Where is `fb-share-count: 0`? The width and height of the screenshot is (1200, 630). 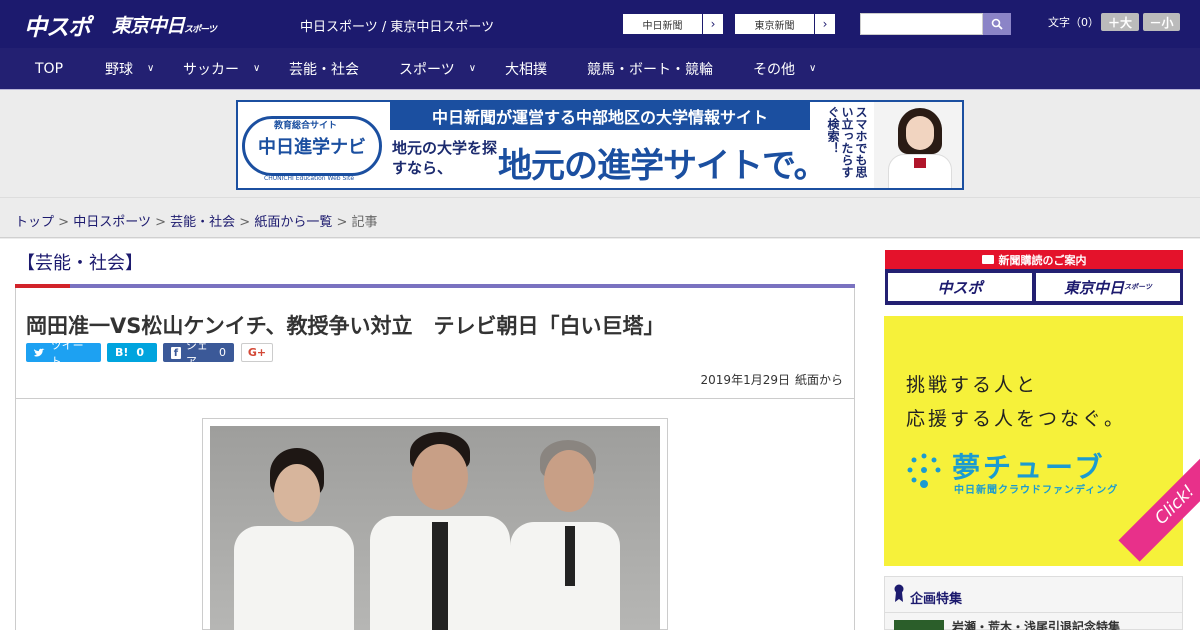
fb-share-count: 0 is located at coordinates (222, 352).